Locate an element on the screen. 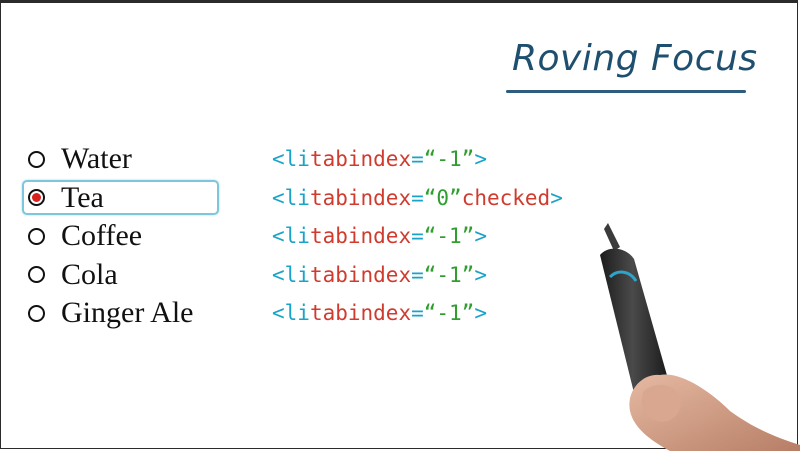 The image size is (800, 451). radio-option-tea: Tea is located at coordinates (109, 198).